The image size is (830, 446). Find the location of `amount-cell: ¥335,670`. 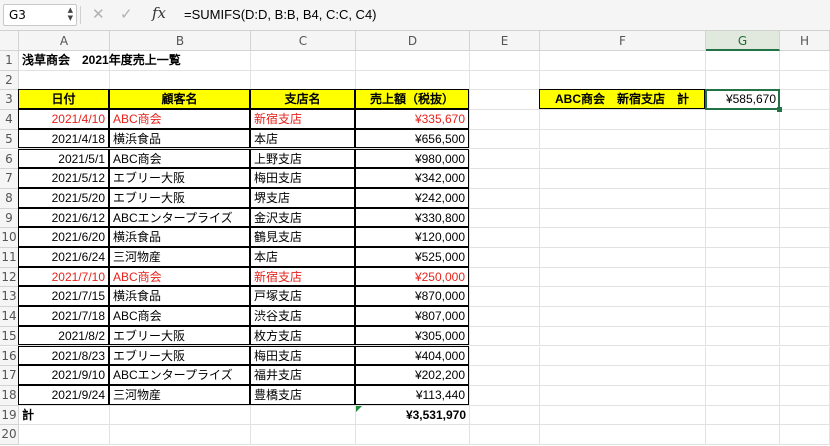

amount-cell: ¥335,670 is located at coordinates (412, 119).